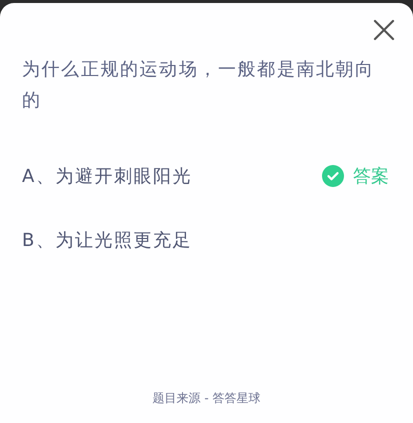  What do you see at coordinates (107, 240) in the screenshot?
I see `option-text: B、为让光照更充足` at bounding box center [107, 240].